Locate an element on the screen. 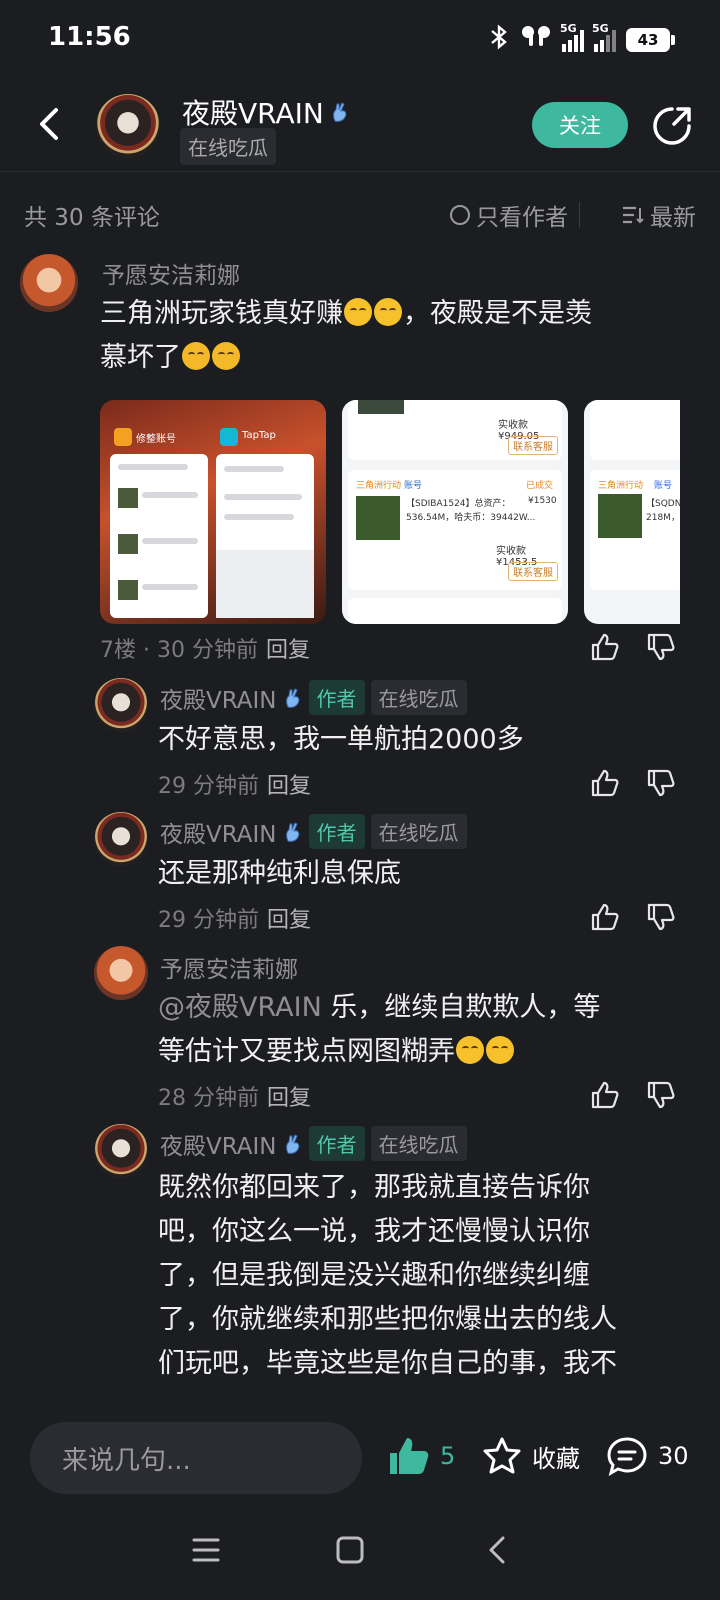  author-only-label: 只看作者 is located at coordinates (522, 218).